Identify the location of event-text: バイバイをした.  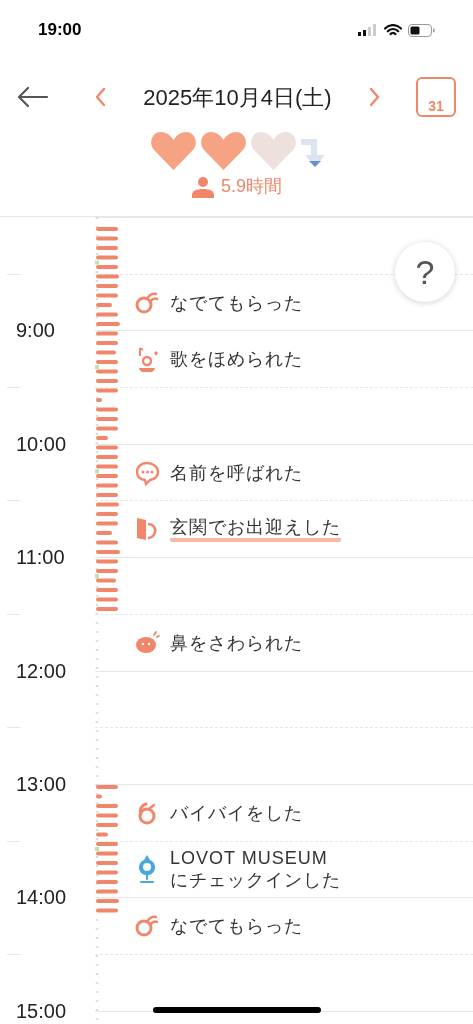
(236, 812).